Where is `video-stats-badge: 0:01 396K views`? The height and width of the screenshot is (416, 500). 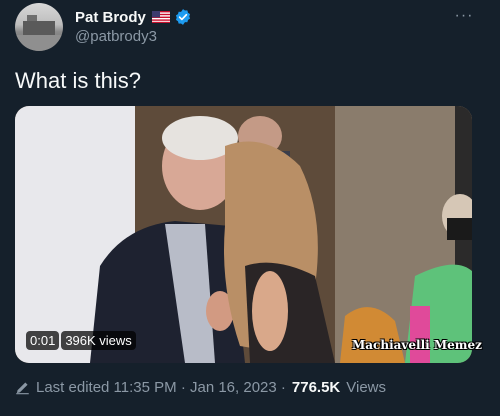 video-stats-badge: 0:01 396K views is located at coordinates (81, 340).